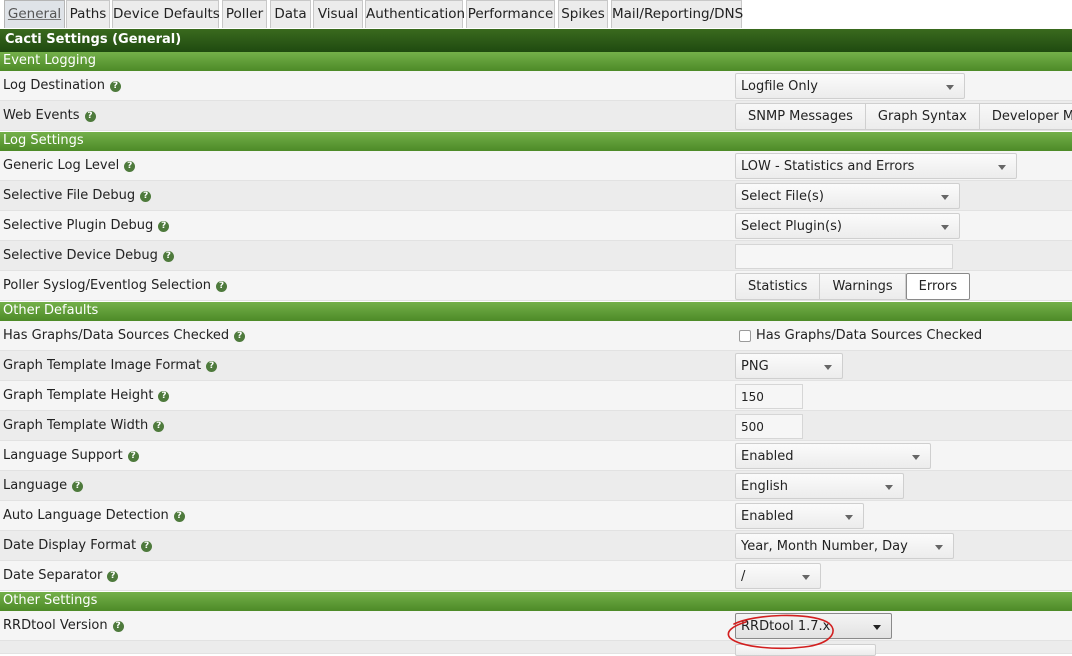 Image resolution: width=1072 pixels, height=656 pixels. Describe the element at coordinates (86, 225) in the screenshot. I see `selective-plugin-debug-label: Selective Plugin Debug?` at that location.